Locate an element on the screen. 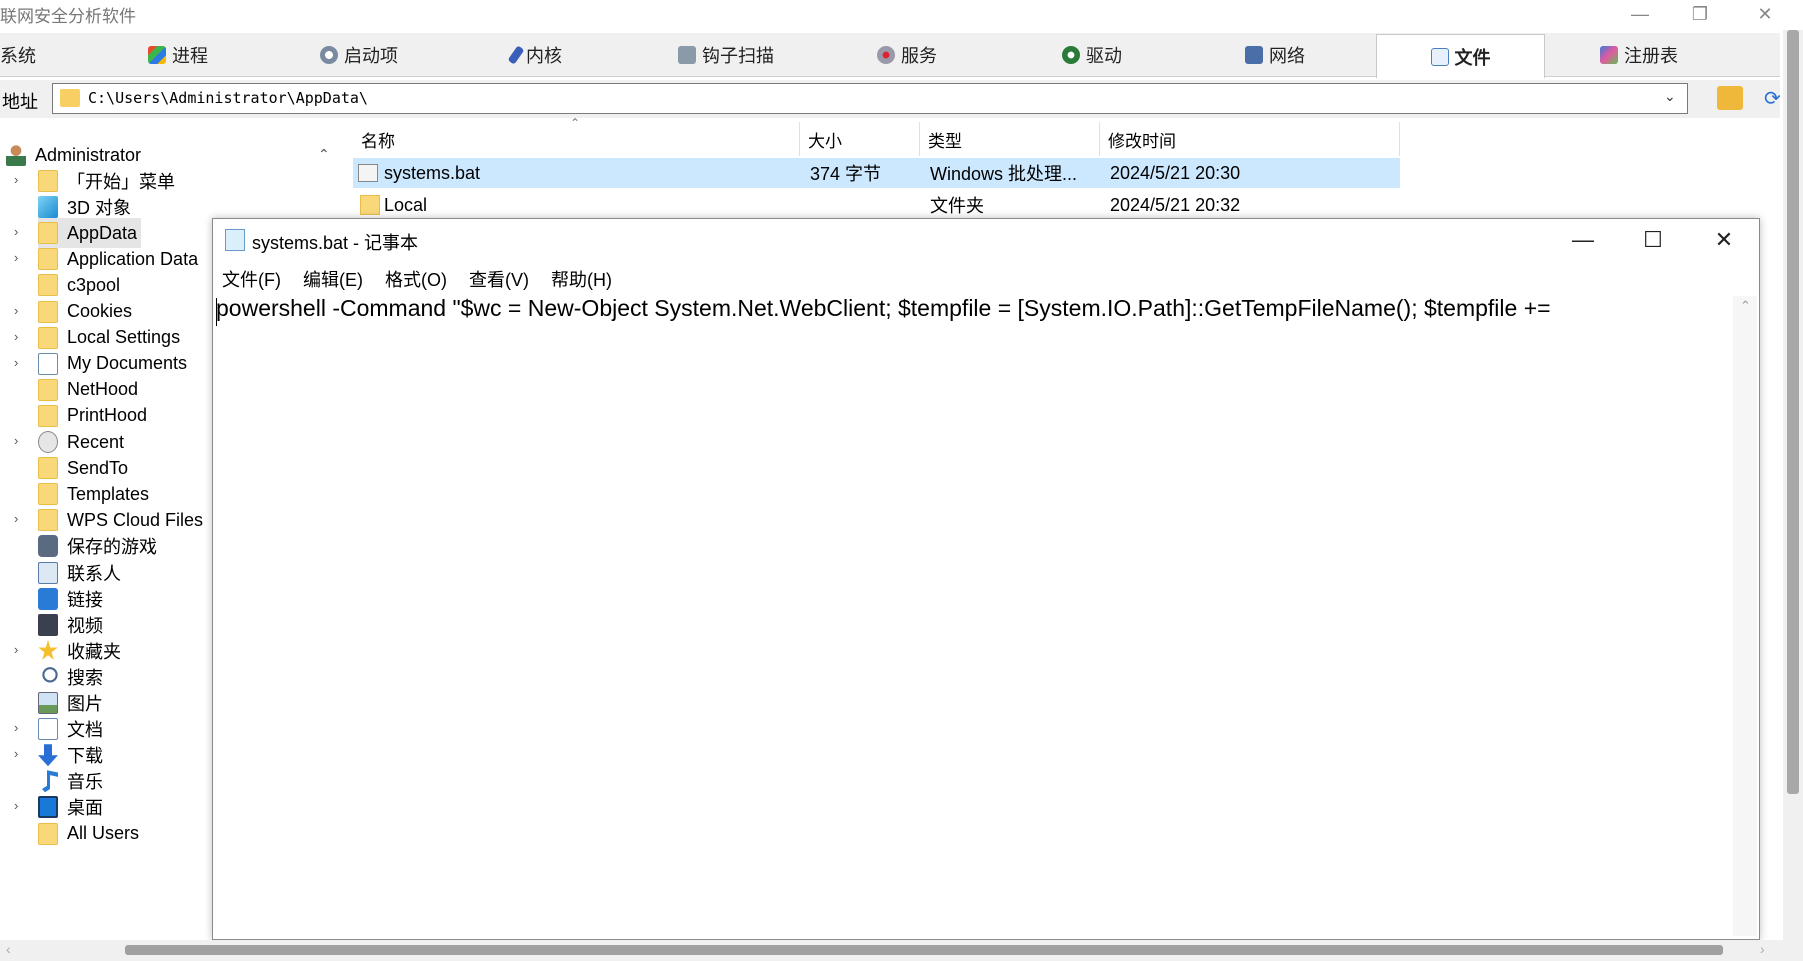  address-value: C:\Users\Administrator\AppData\ is located at coordinates (228, 98).